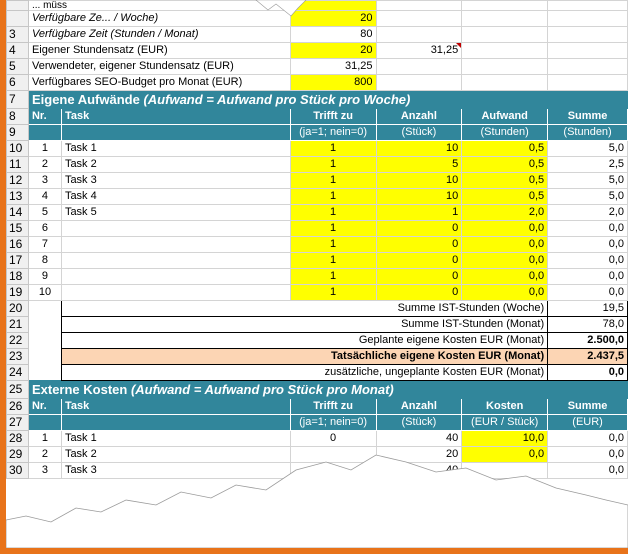 The image size is (628, 554). What do you see at coordinates (17, 34) in the screenshot?
I see `row-header: 3` at bounding box center [17, 34].